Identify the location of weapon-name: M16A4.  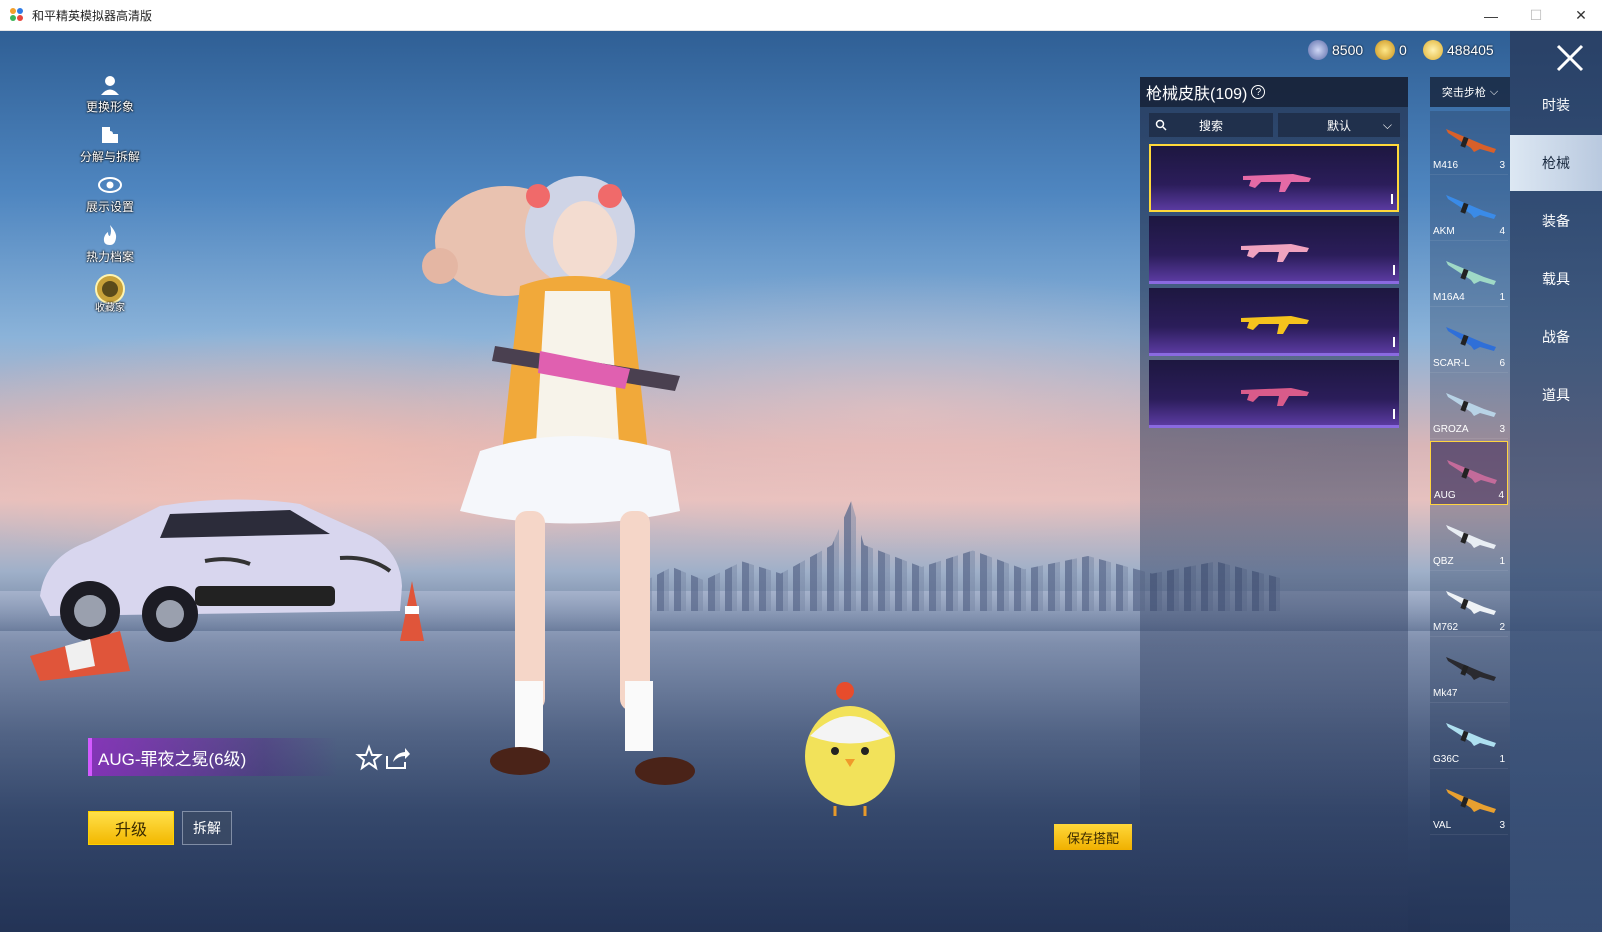
(1449, 297).